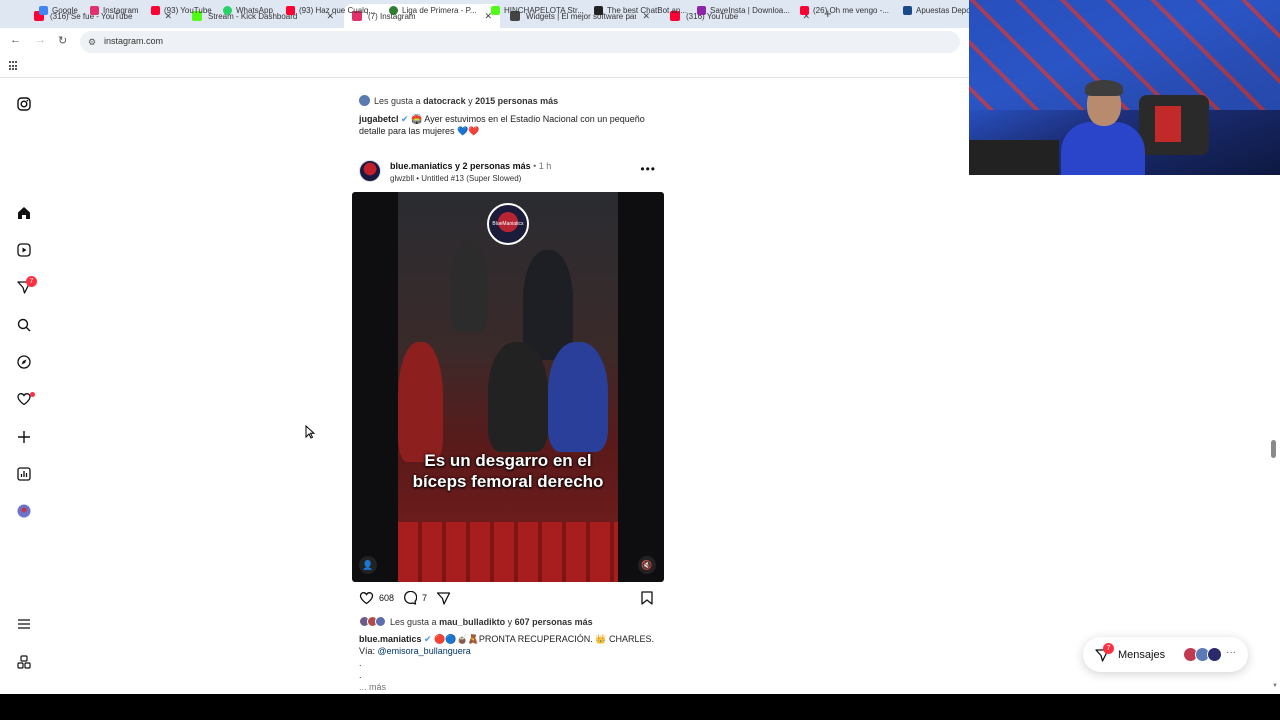 This screenshot has height=720, width=1280. Describe the element at coordinates (520, 42) in the screenshot. I see `url-field` at that location.